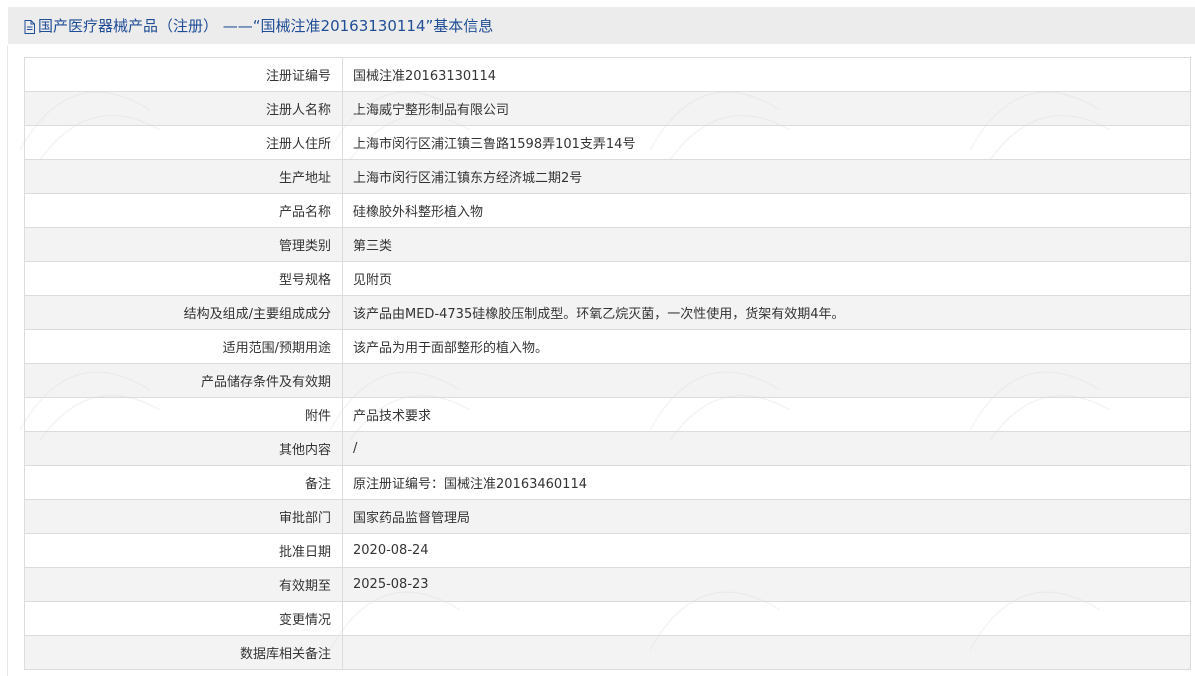 Image resolution: width=1195 pixels, height=676 pixels. I want to click on page-title: 国产医疗器械产品（注册） ——“国械注准20163130114”基本信息, so click(266, 26).